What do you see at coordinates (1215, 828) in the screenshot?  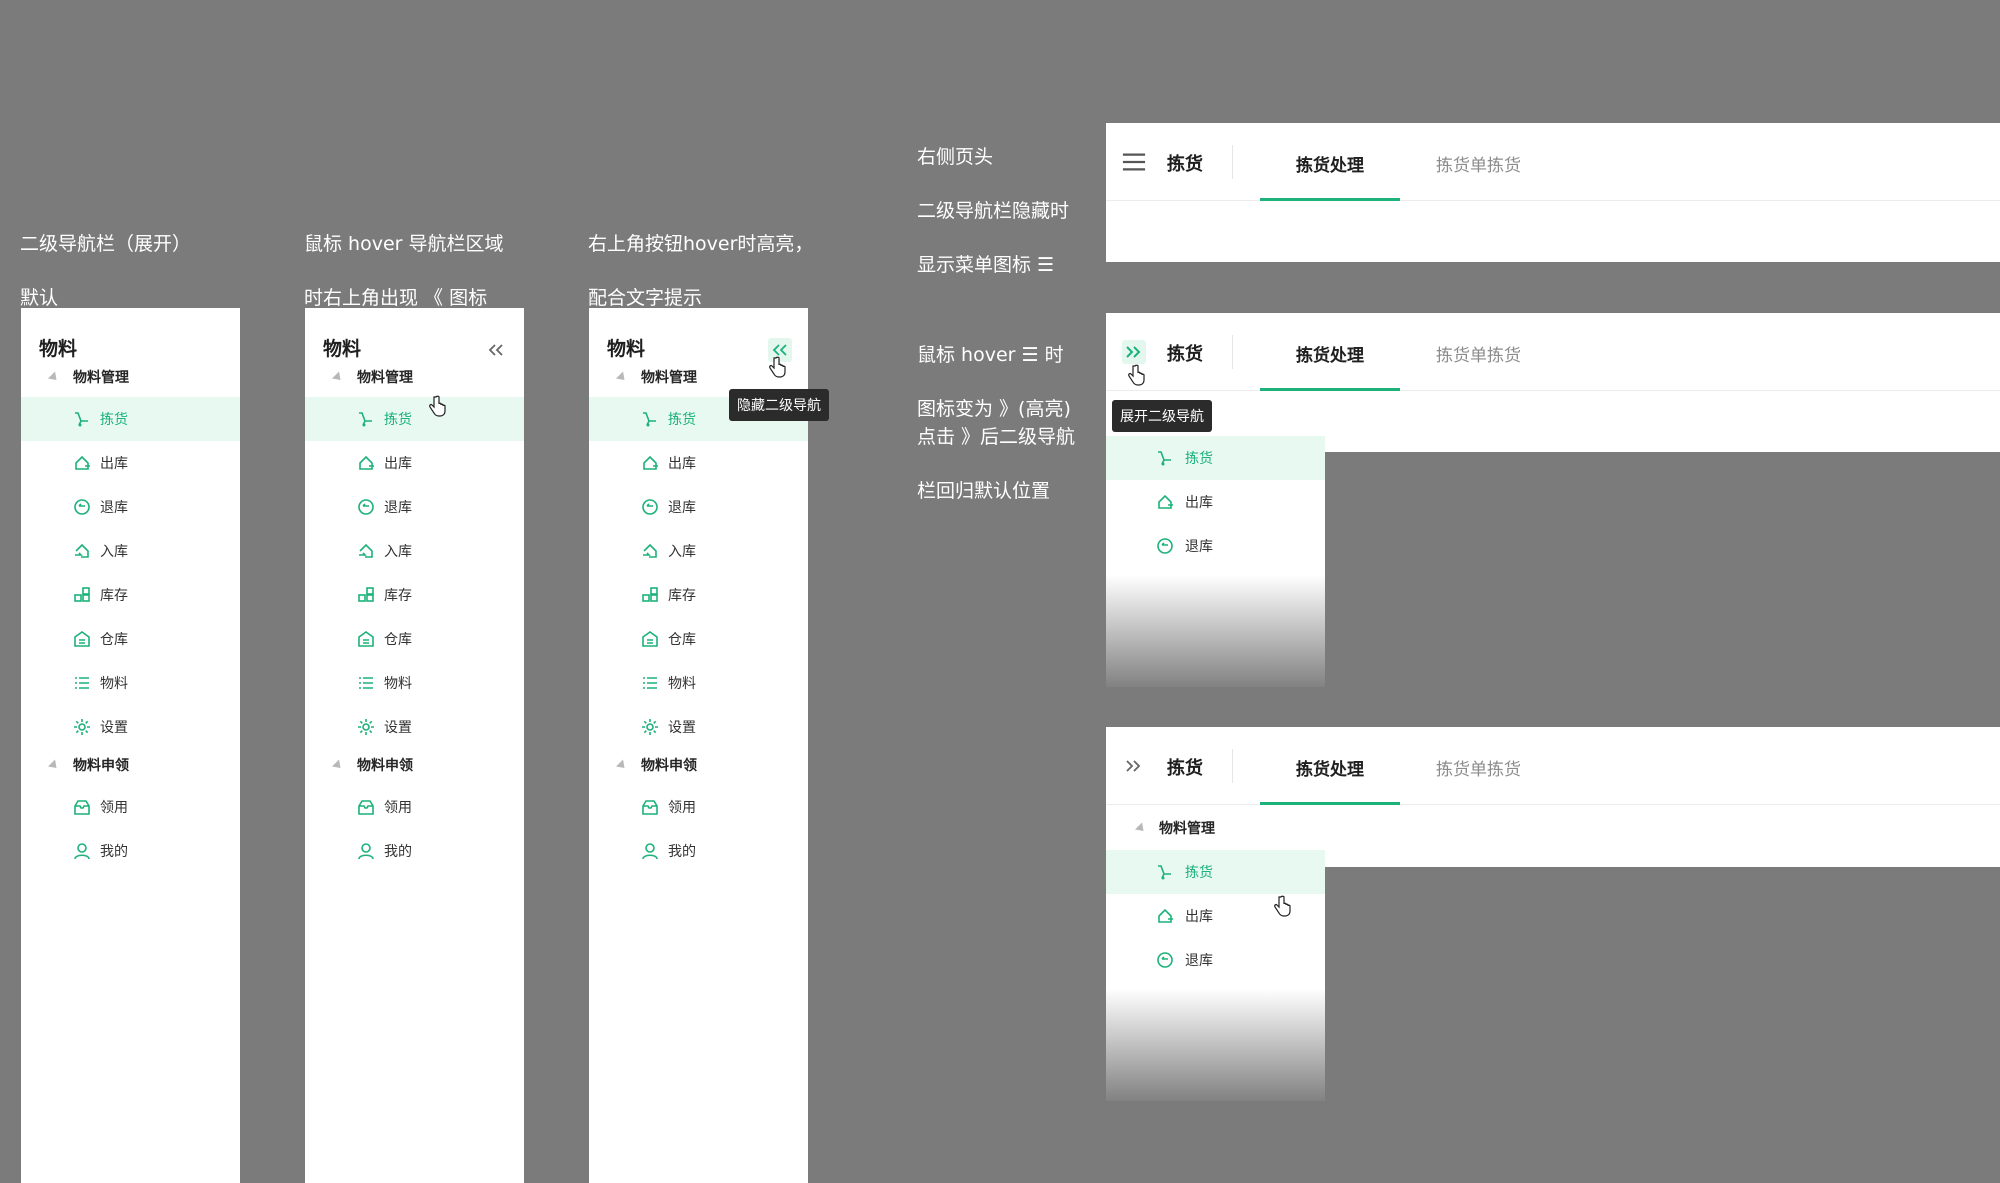 I see `nav-group-material-management: 物料管理` at bounding box center [1215, 828].